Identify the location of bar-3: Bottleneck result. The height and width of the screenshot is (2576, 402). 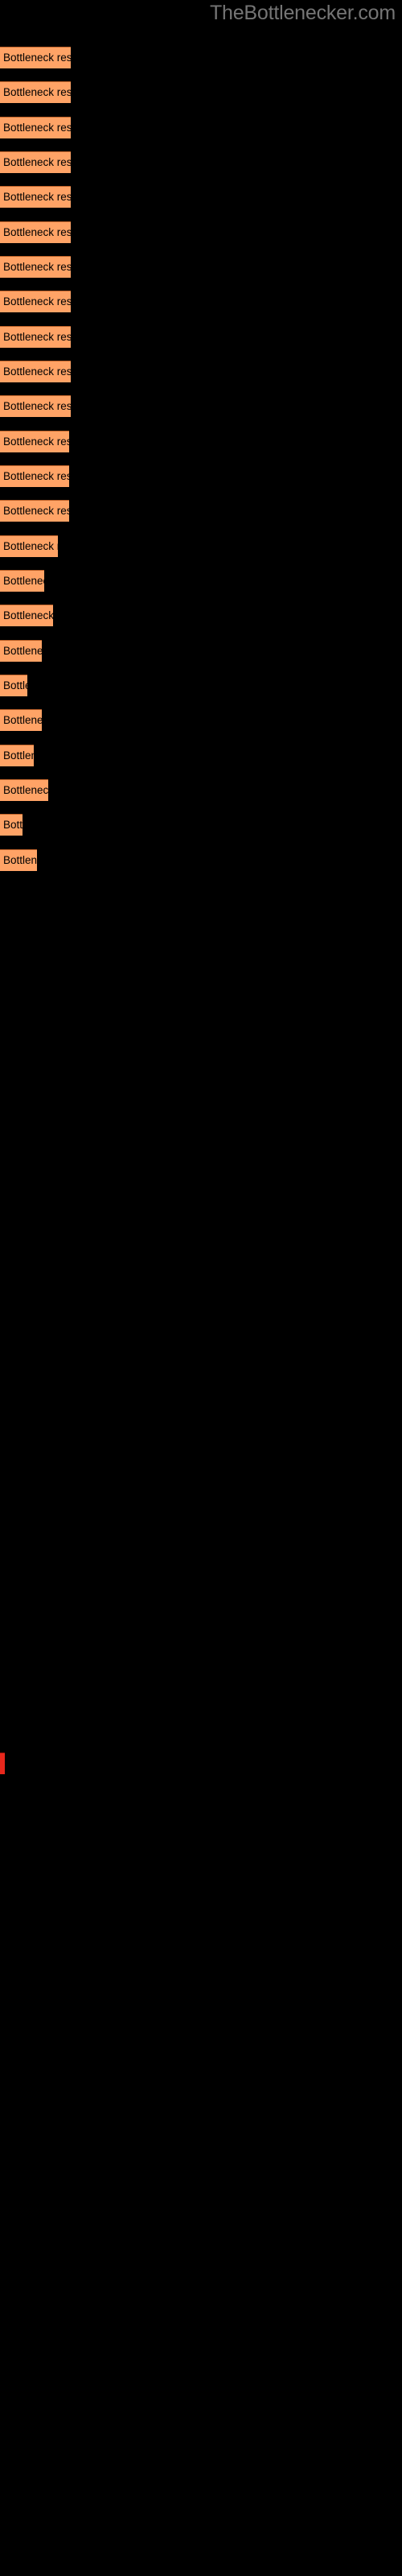
(35, 127).